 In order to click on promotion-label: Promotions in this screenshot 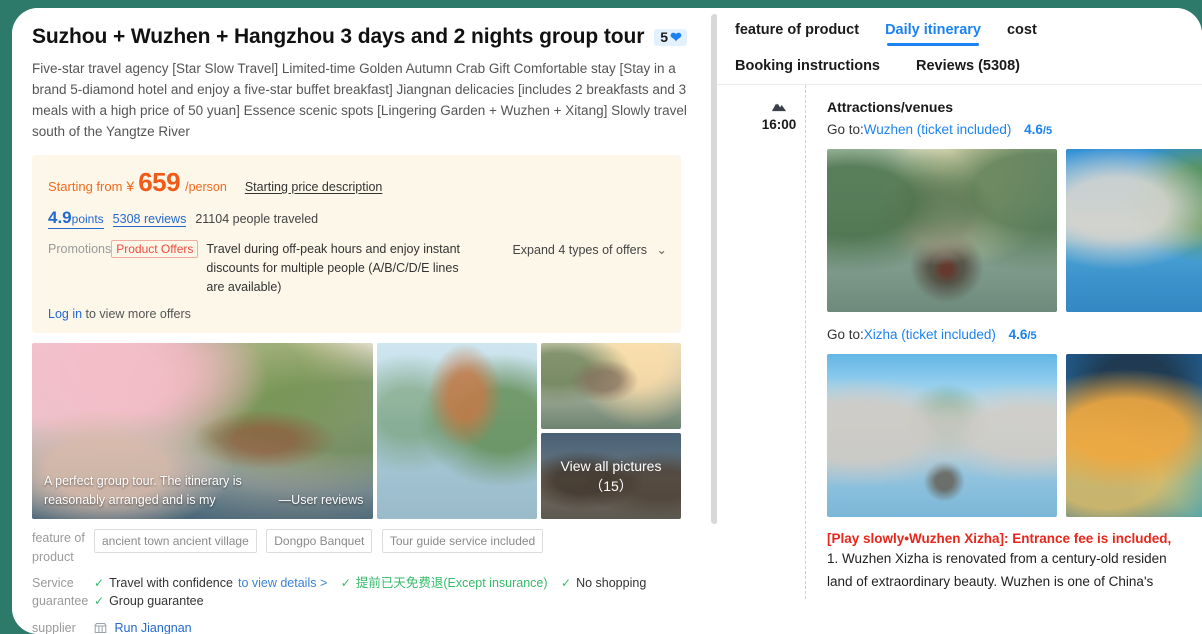, I will do `click(80, 249)`.